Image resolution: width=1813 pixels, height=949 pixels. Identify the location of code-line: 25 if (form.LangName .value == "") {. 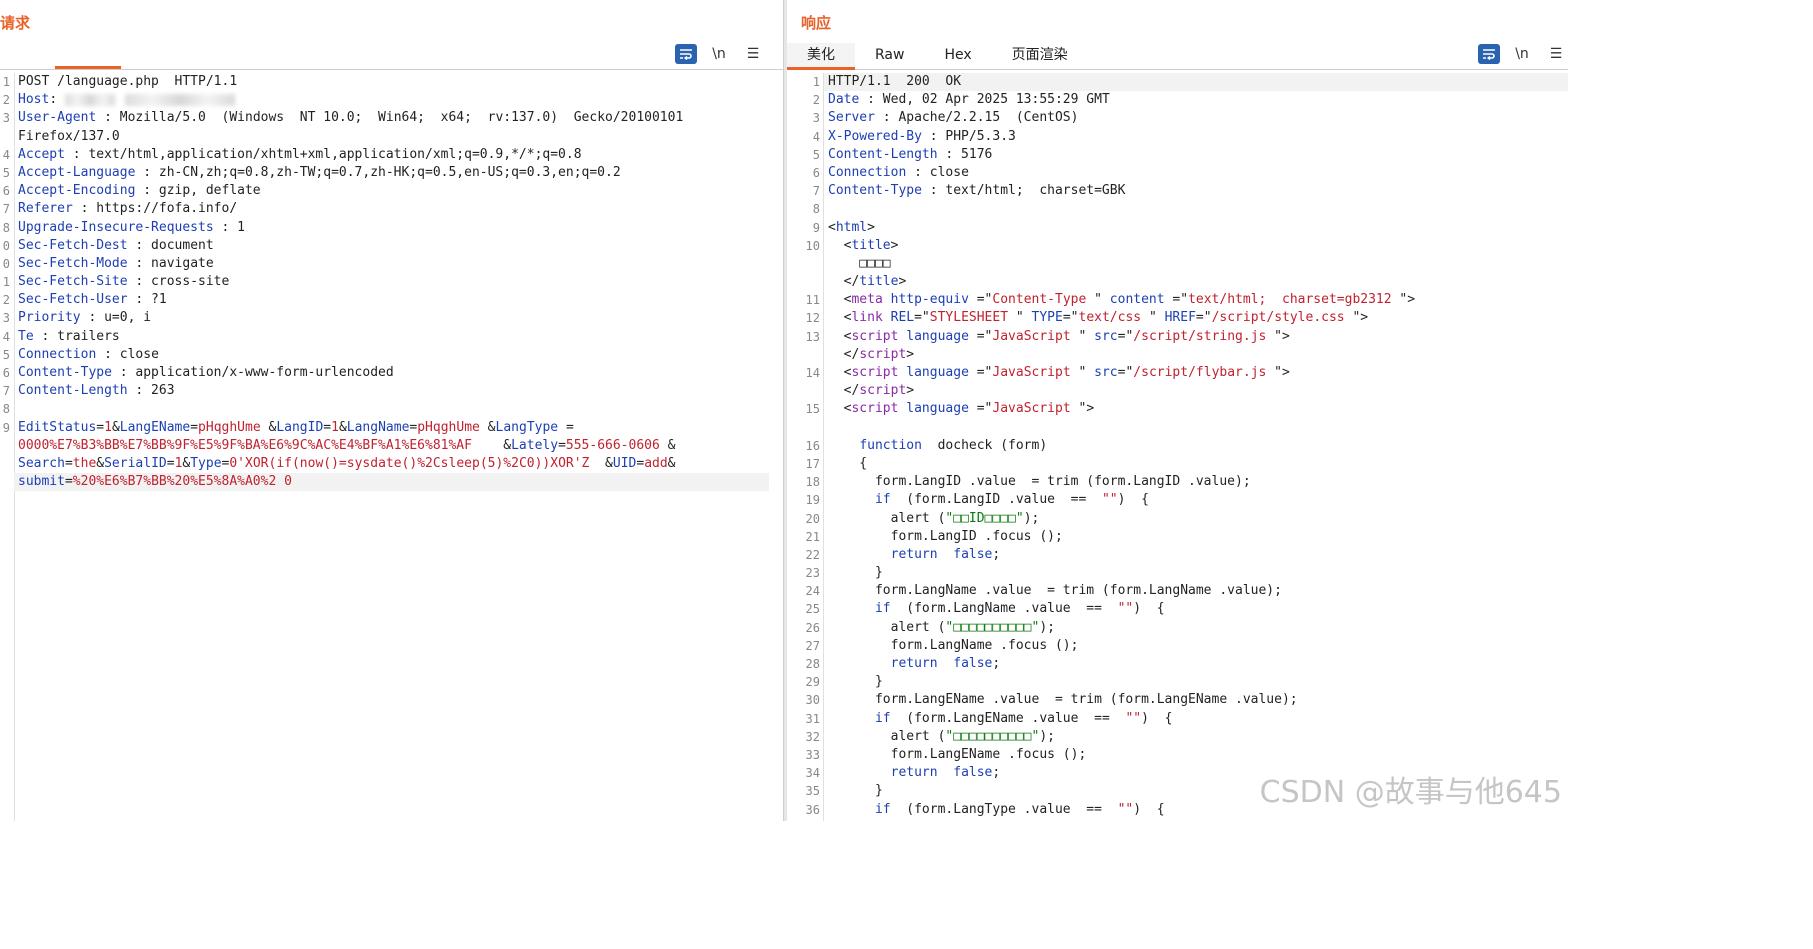
(1177, 609).